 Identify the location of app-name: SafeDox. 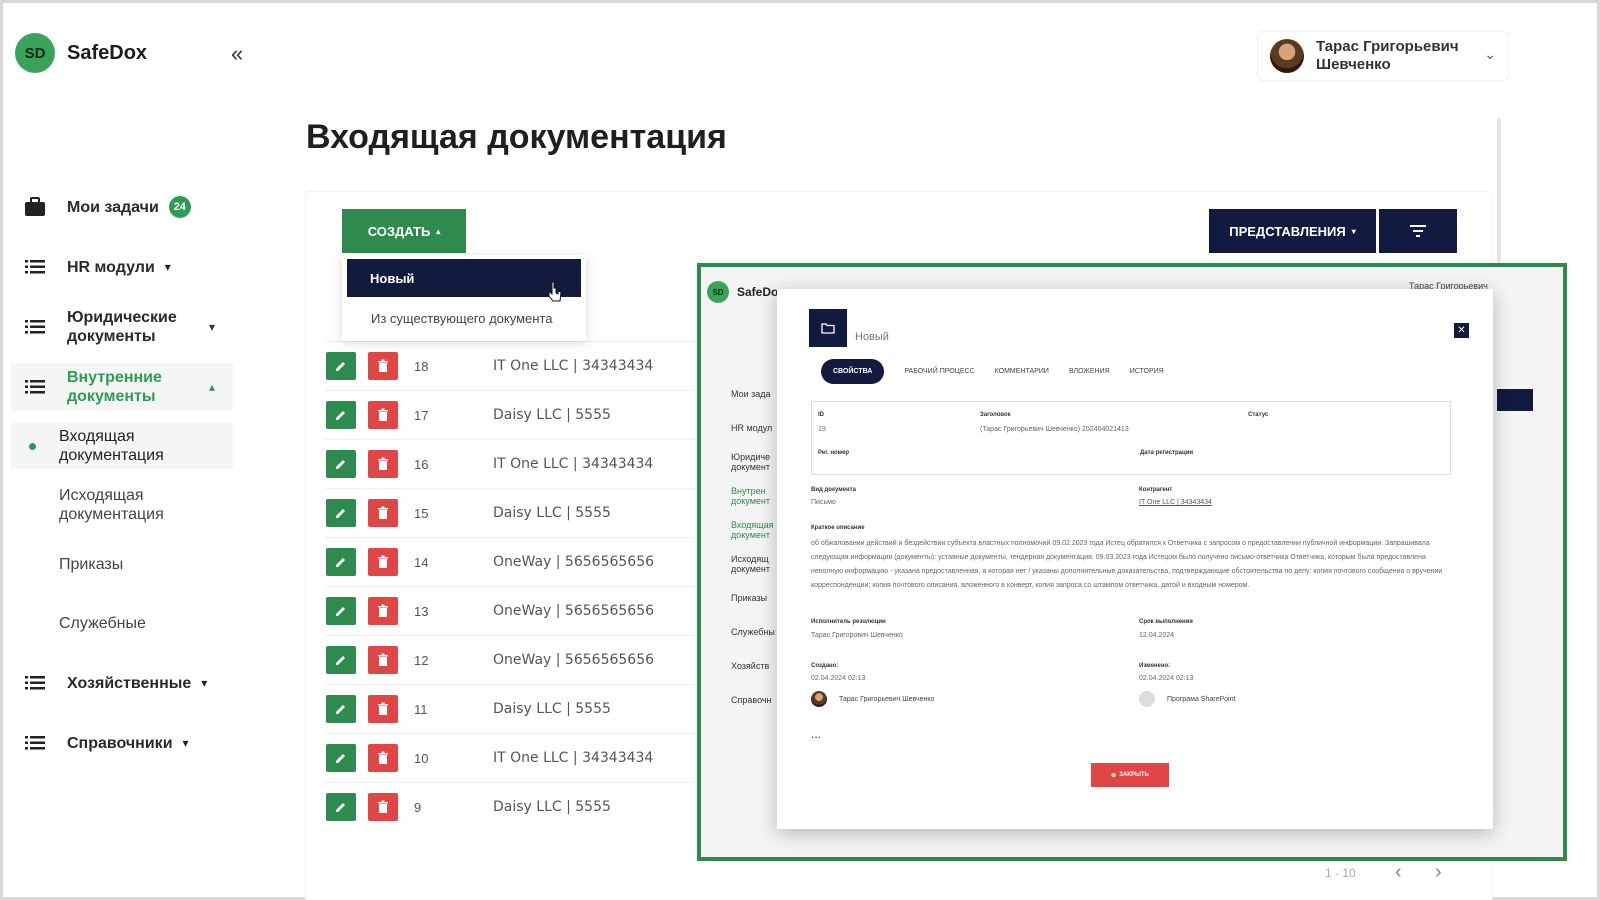
(107, 52).